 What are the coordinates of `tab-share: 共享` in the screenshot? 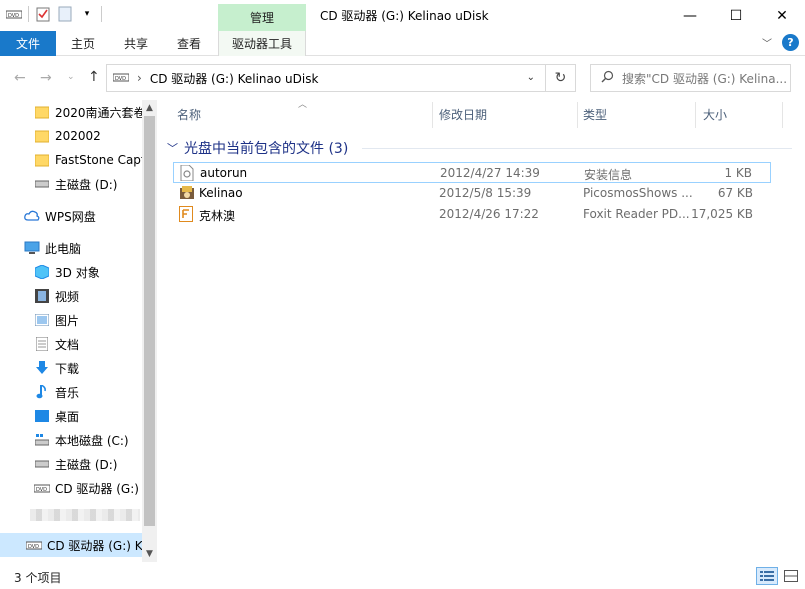 It's located at (136, 43).